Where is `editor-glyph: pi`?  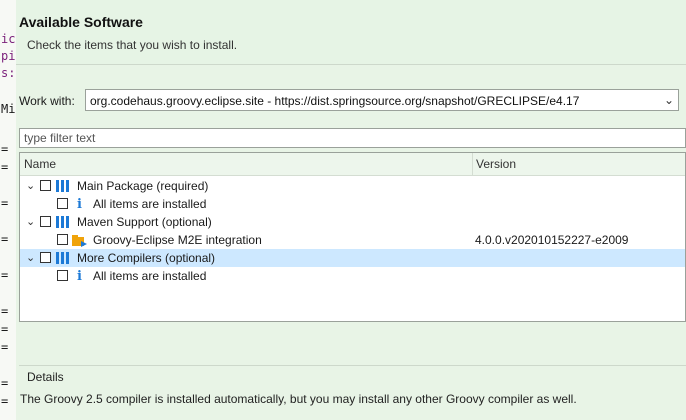
editor-glyph: pi is located at coordinates (8, 56).